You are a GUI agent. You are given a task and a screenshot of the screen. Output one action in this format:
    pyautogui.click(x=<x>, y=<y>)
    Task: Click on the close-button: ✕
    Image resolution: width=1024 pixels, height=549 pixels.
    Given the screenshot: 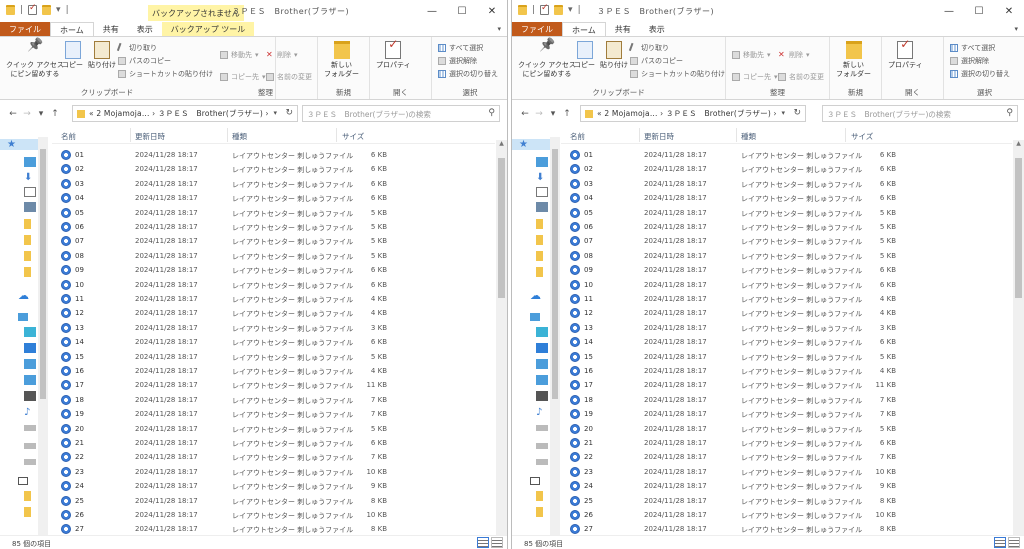 What is the action you would take?
    pyautogui.click(x=492, y=11)
    